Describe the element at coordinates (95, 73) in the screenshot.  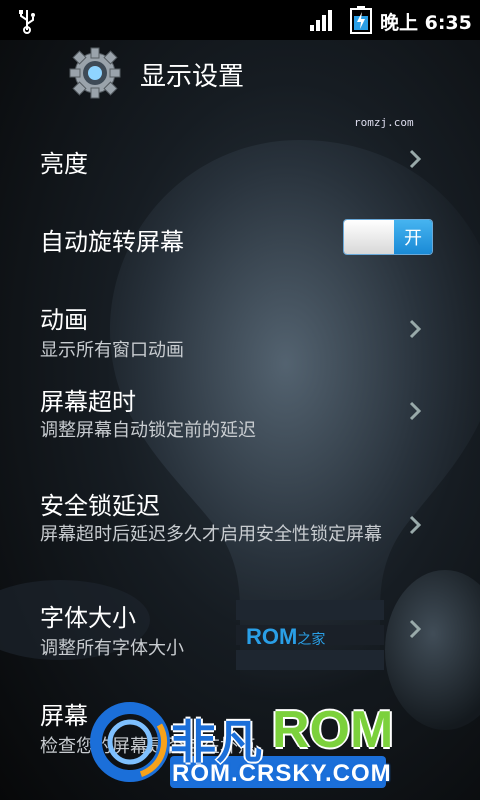
I see `settings-gear-icon` at that location.